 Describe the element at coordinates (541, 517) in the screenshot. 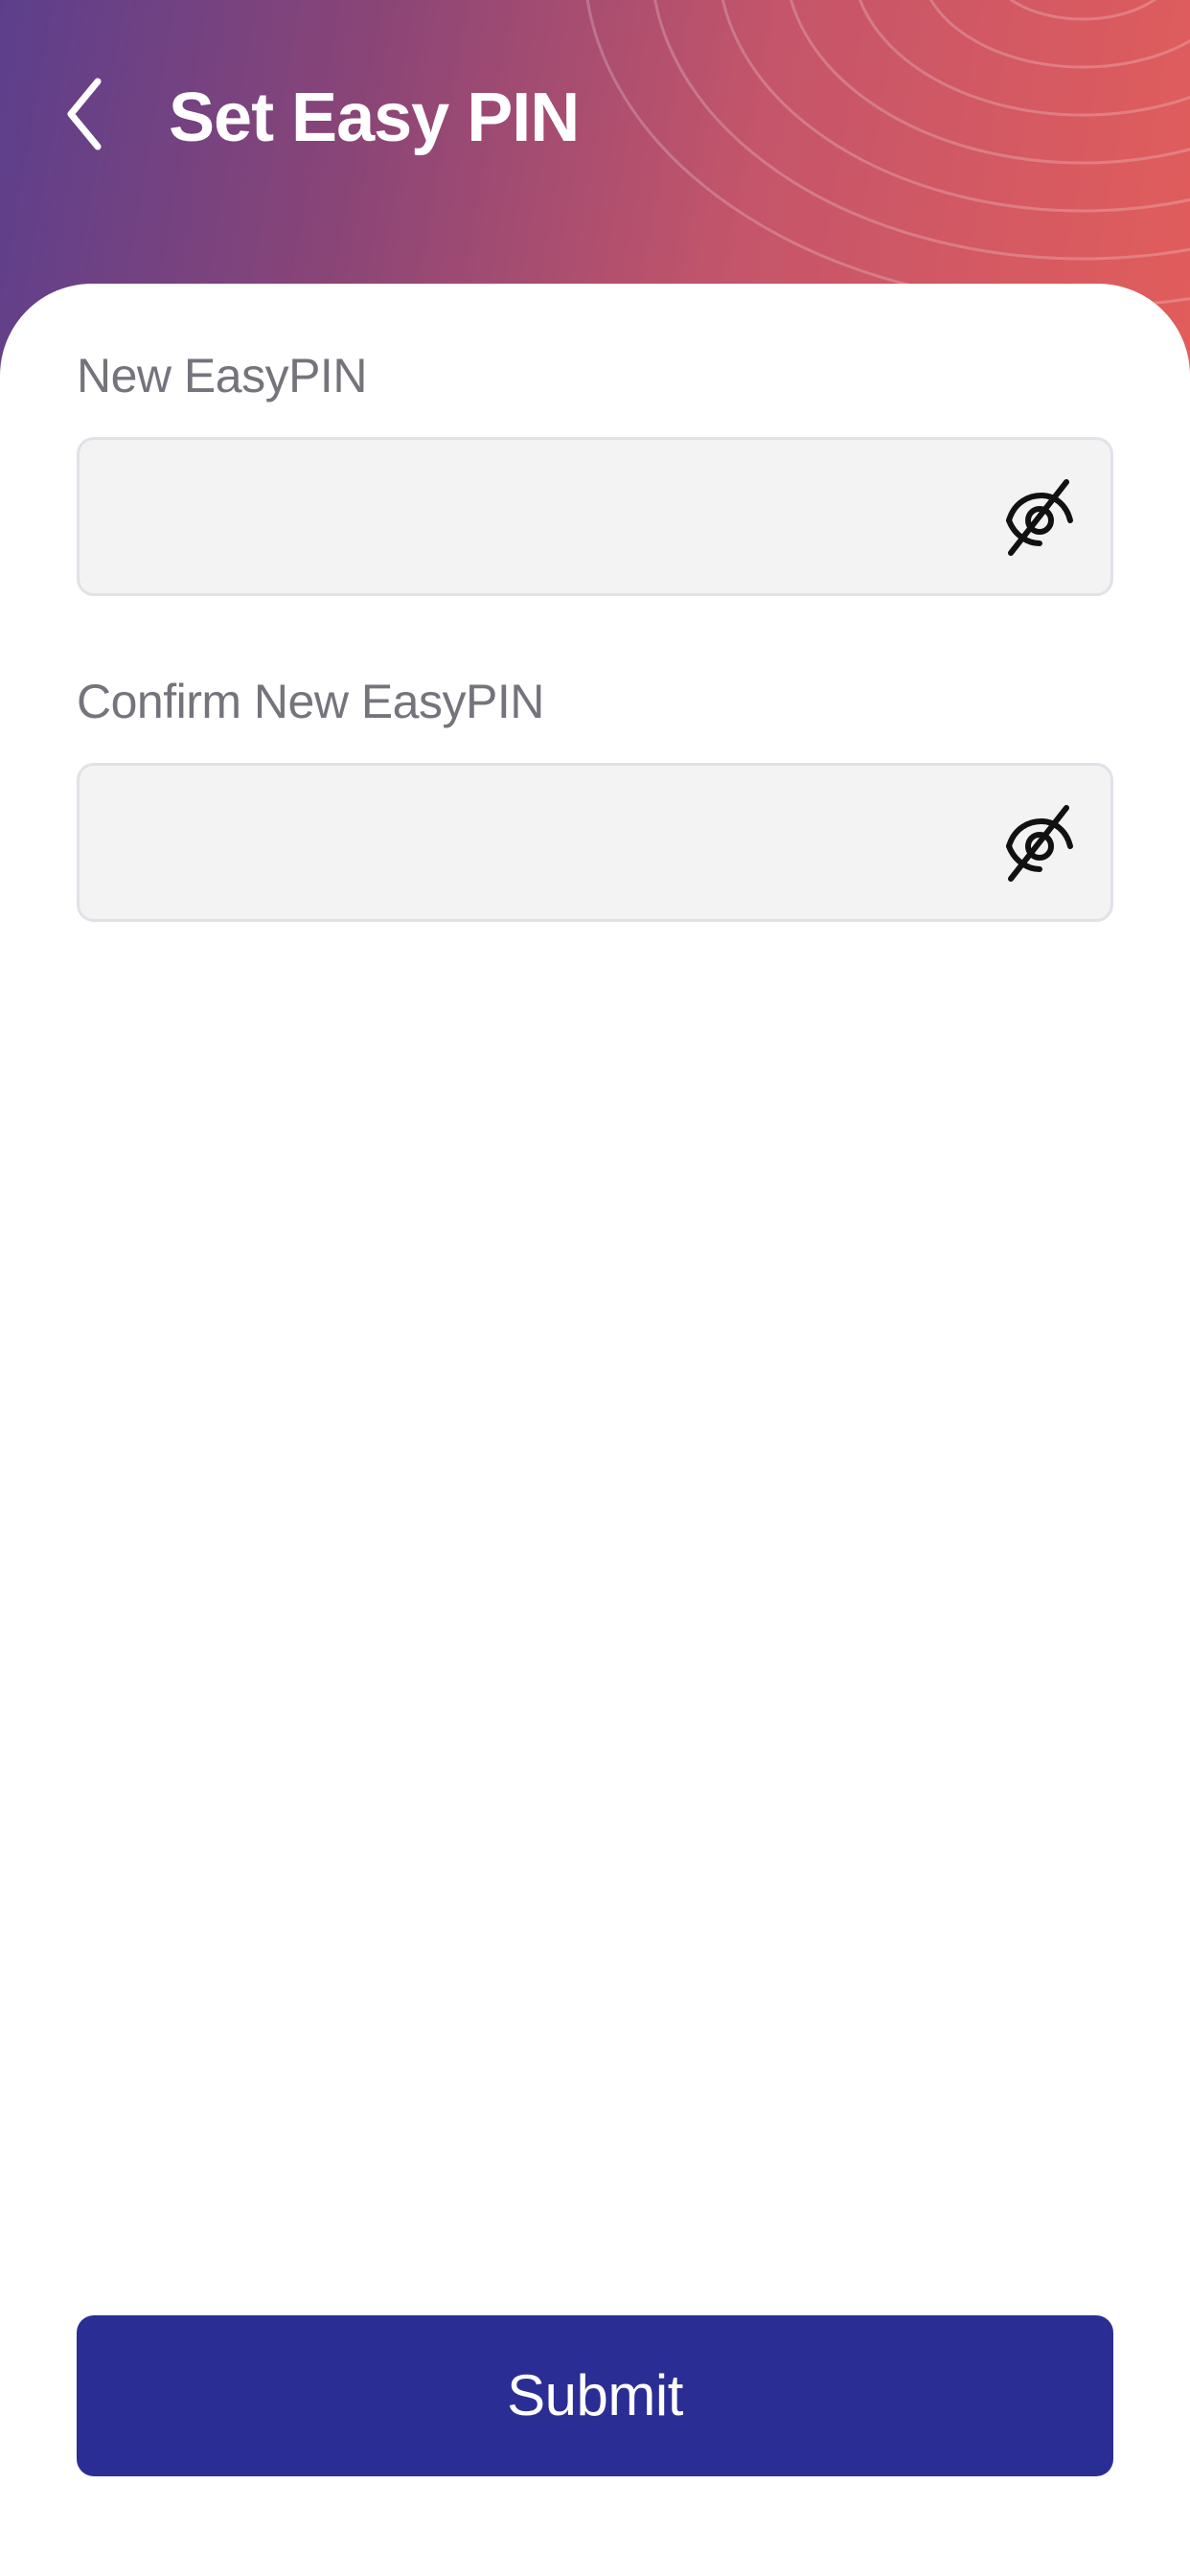

I see `new-pin-input` at that location.